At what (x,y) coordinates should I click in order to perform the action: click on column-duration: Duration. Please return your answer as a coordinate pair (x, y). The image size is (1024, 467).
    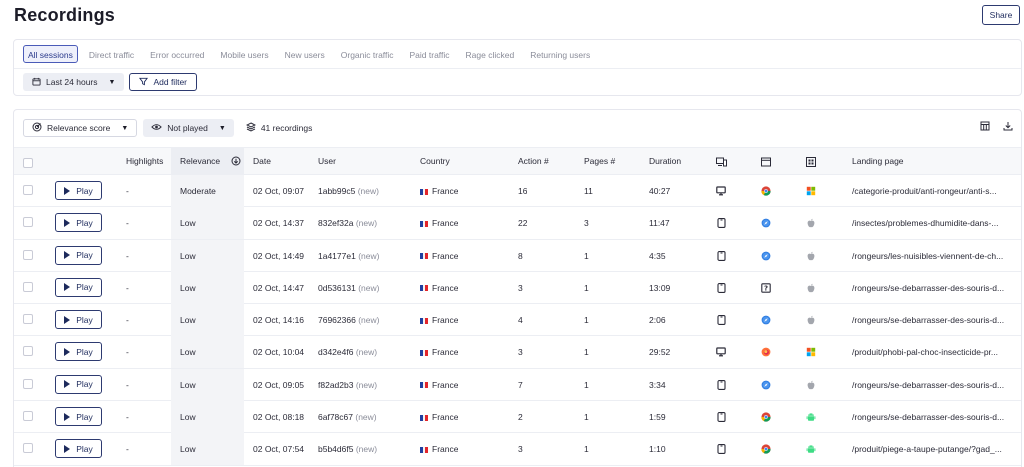
    Looking at the image, I should click on (665, 161).